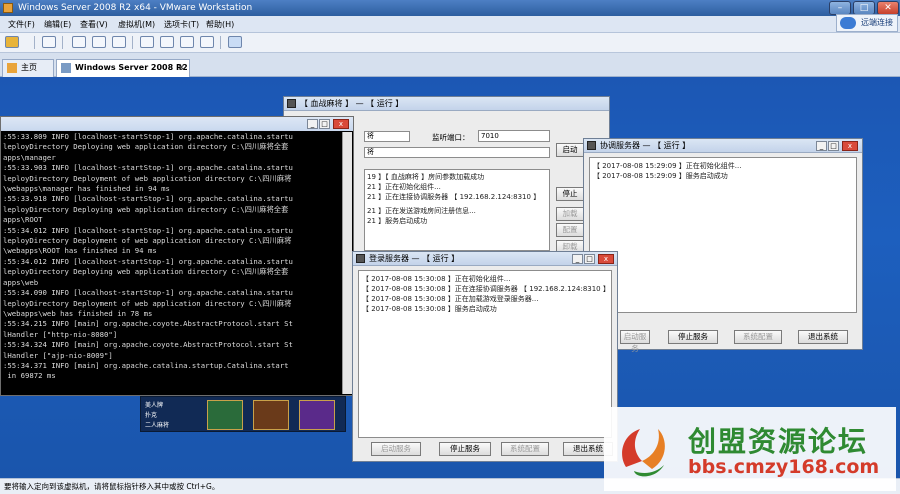 The width and height of the screenshot is (900, 494). What do you see at coordinates (167, 42) in the screenshot?
I see `quick-switch-icon` at bounding box center [167, 42].